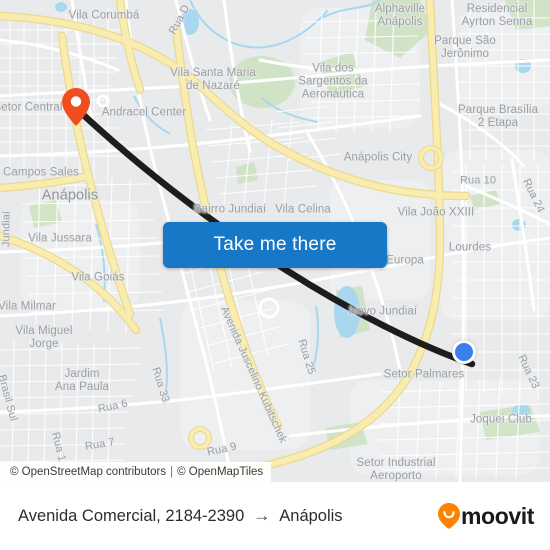  What do you see at coordinates (220, 472) in the screenshot?
I see `attribution-openmaptiles: © OpenMapTiles` at bounding box center [220, 472].